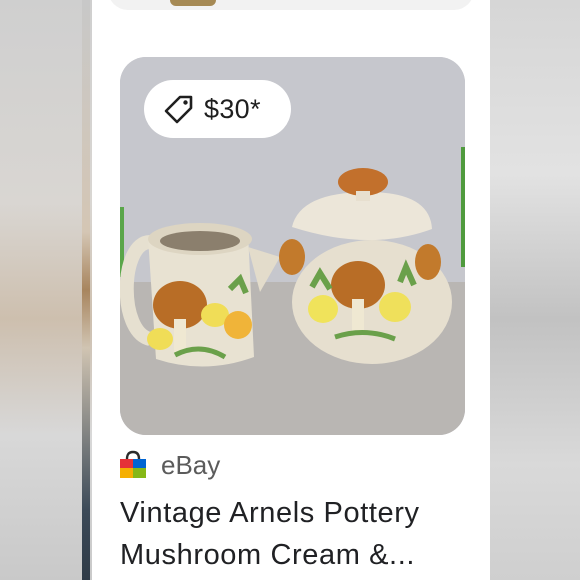 Image resolution: width=580 pixels, height=580 pixels. I want to click on previous-result-thumbnail, so click(193, 3).